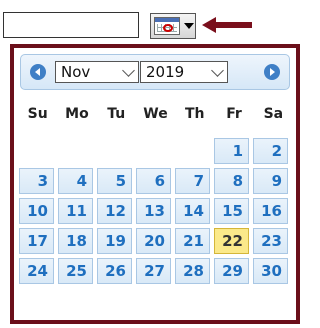 The image size is (320, 328). I want to click on day-cell: 26, so click(114, 271).